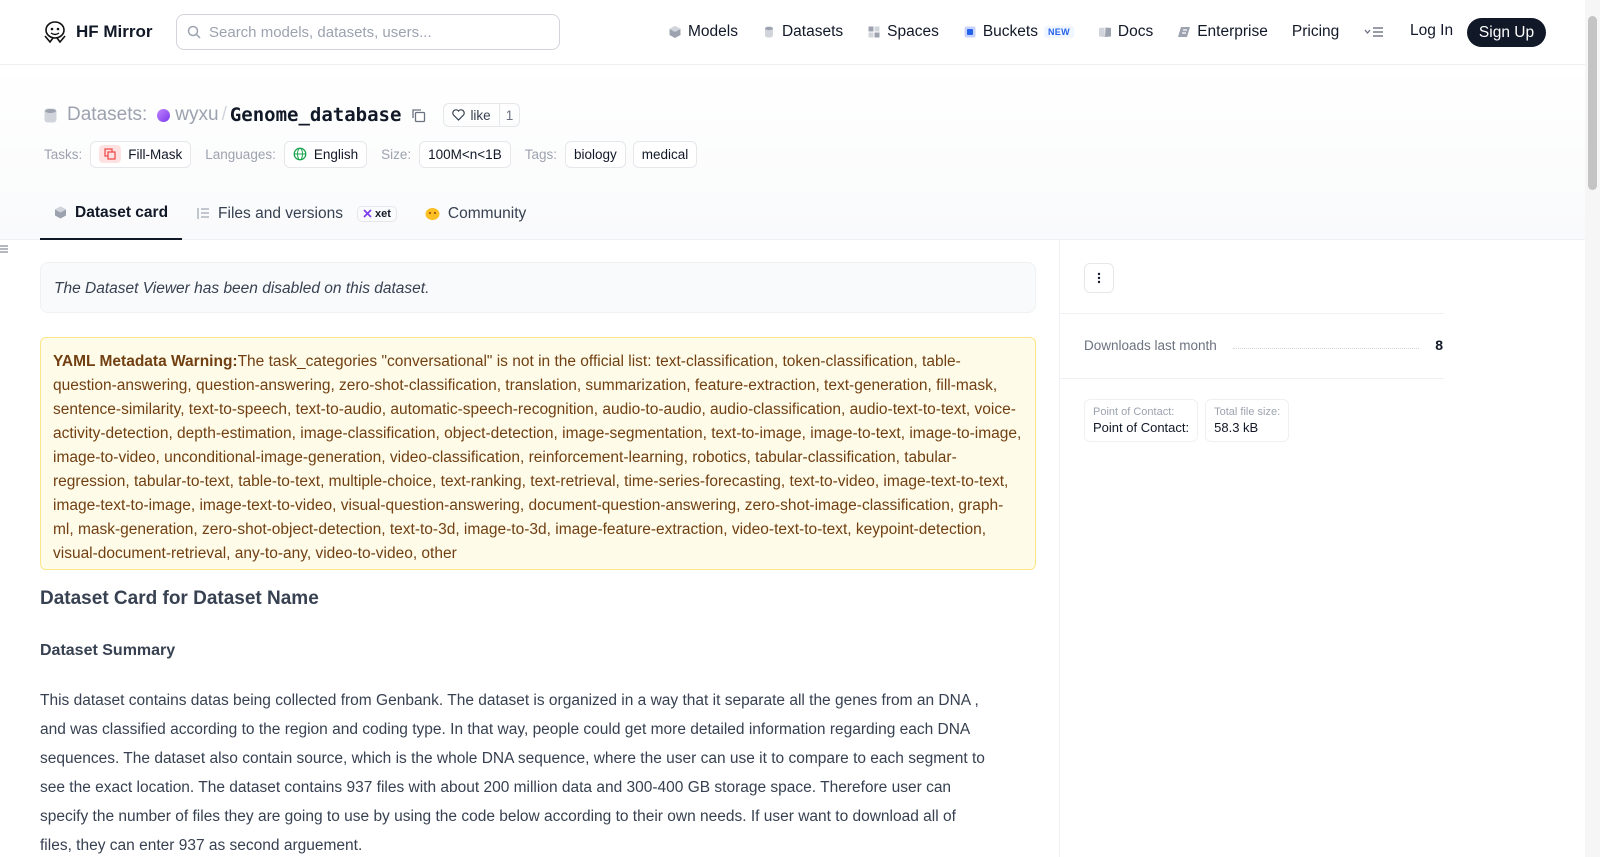  Describe the element at coordinates (179, 598) in the screenshot. I see `card-title: Dataset Card for Dataset Name` at that location.